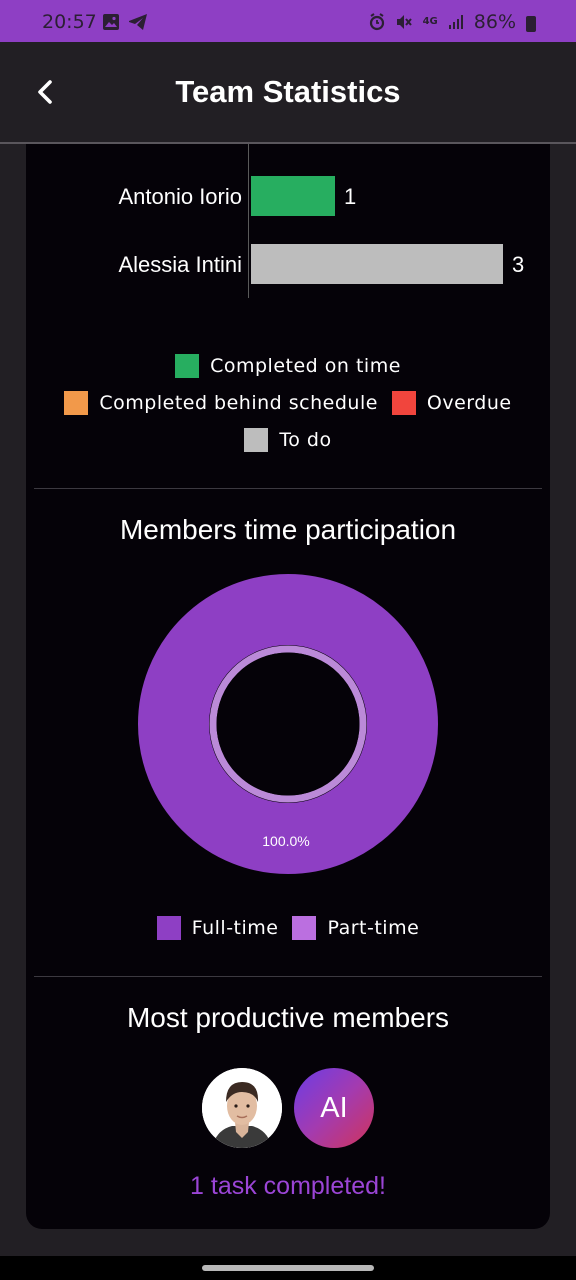  I want to click on legend-completed-behind-schedule: Completed behind schedule, so click(221, 402).